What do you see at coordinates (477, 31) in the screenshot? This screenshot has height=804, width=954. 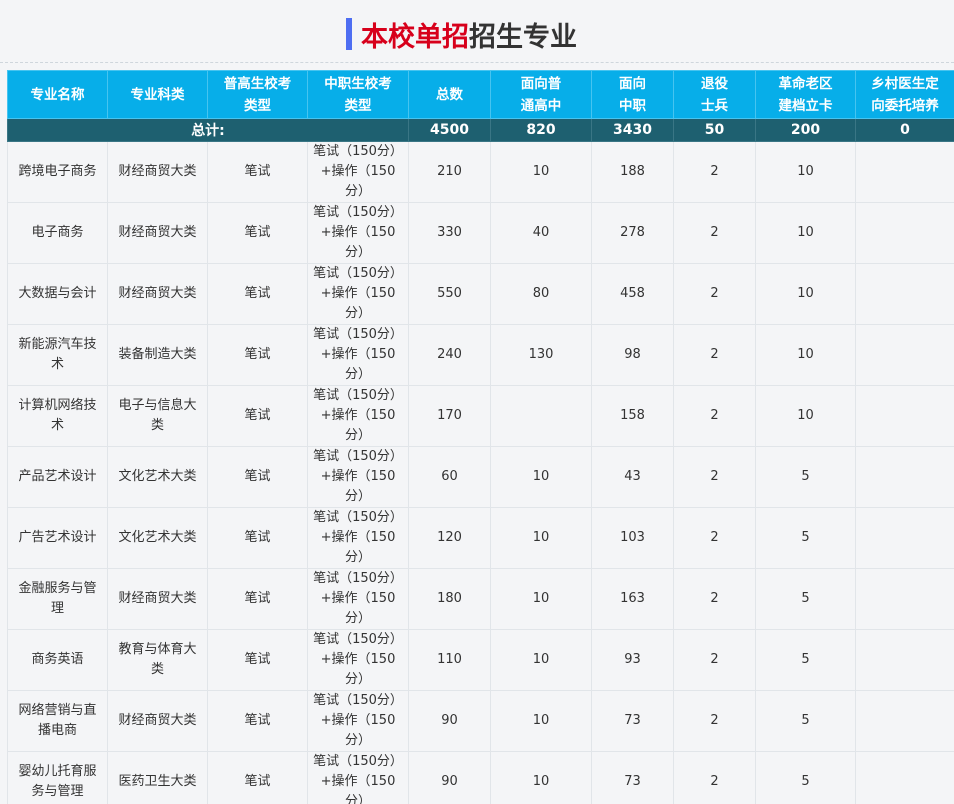 I see `title-bar: 本校单招 招生专业` at bounding box center [477, 31].